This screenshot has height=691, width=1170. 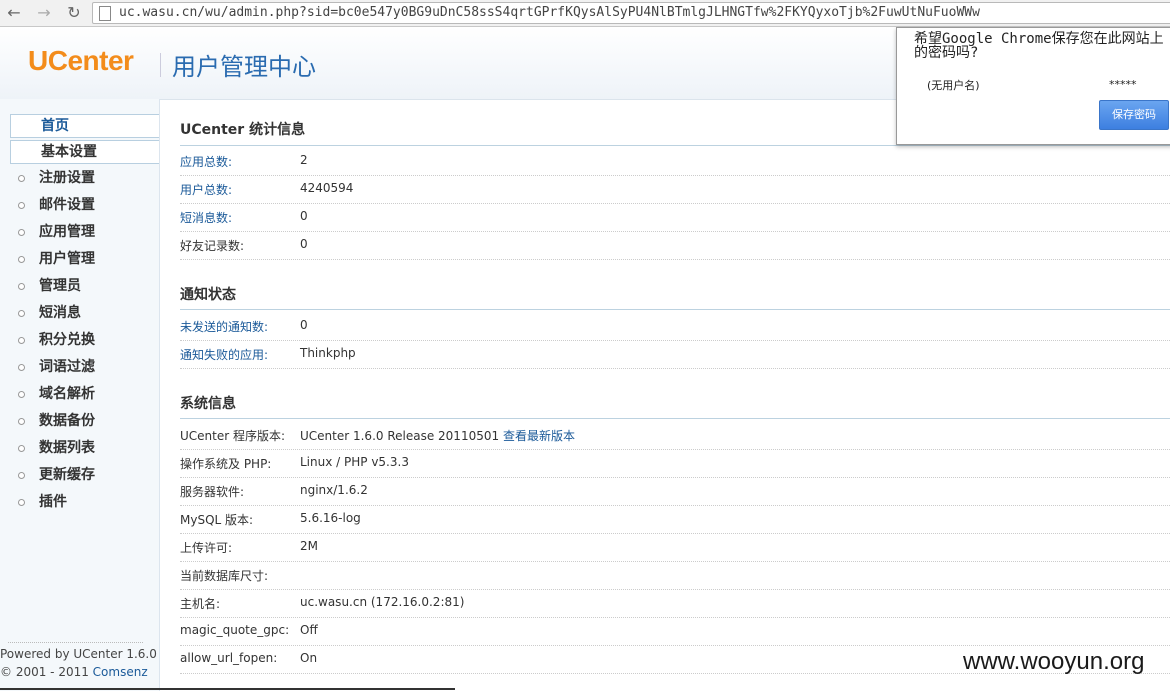 What do you see at coordinates (675, 463) in the screenshot?
I see `table-row: 操作系统及 PHP: Linux / PHP v5.3.3` at bounding box center [675, 463].